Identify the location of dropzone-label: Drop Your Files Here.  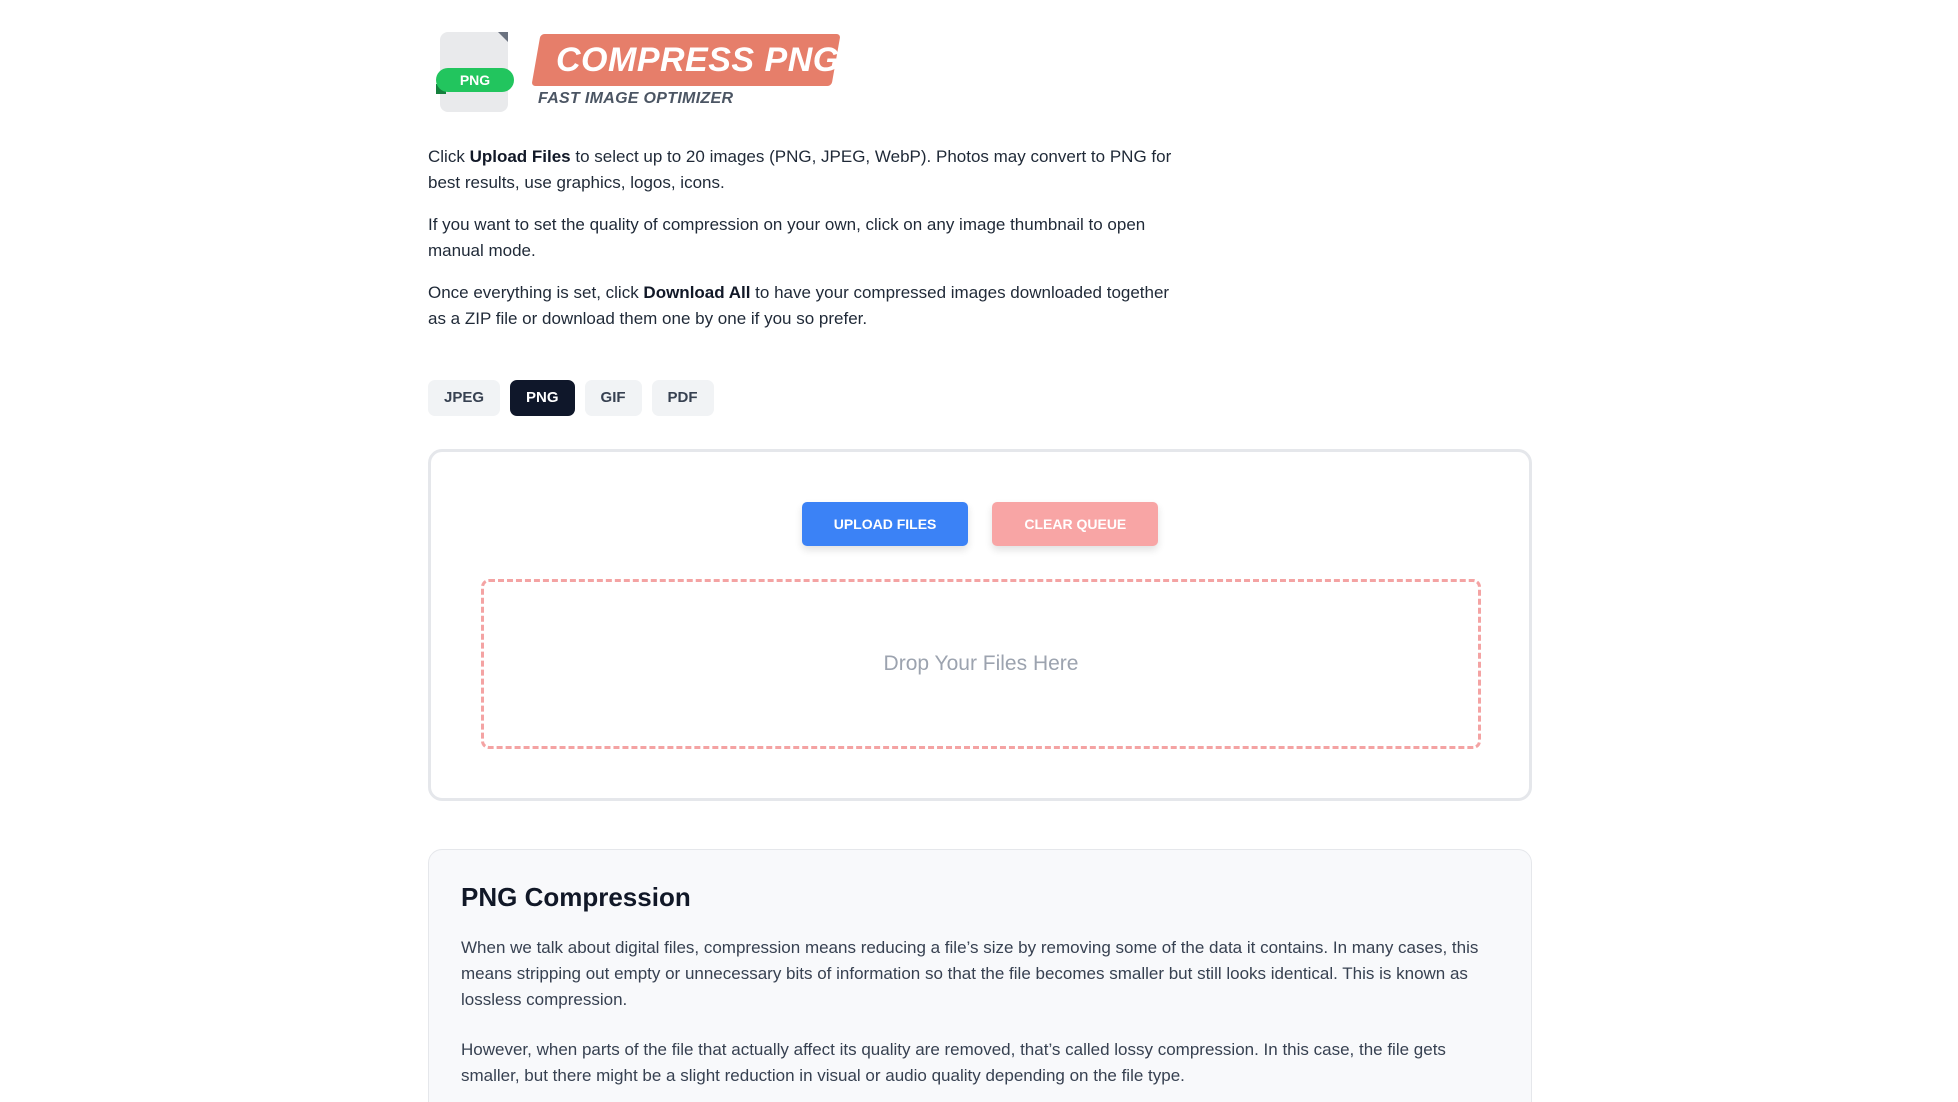
(981, 663).